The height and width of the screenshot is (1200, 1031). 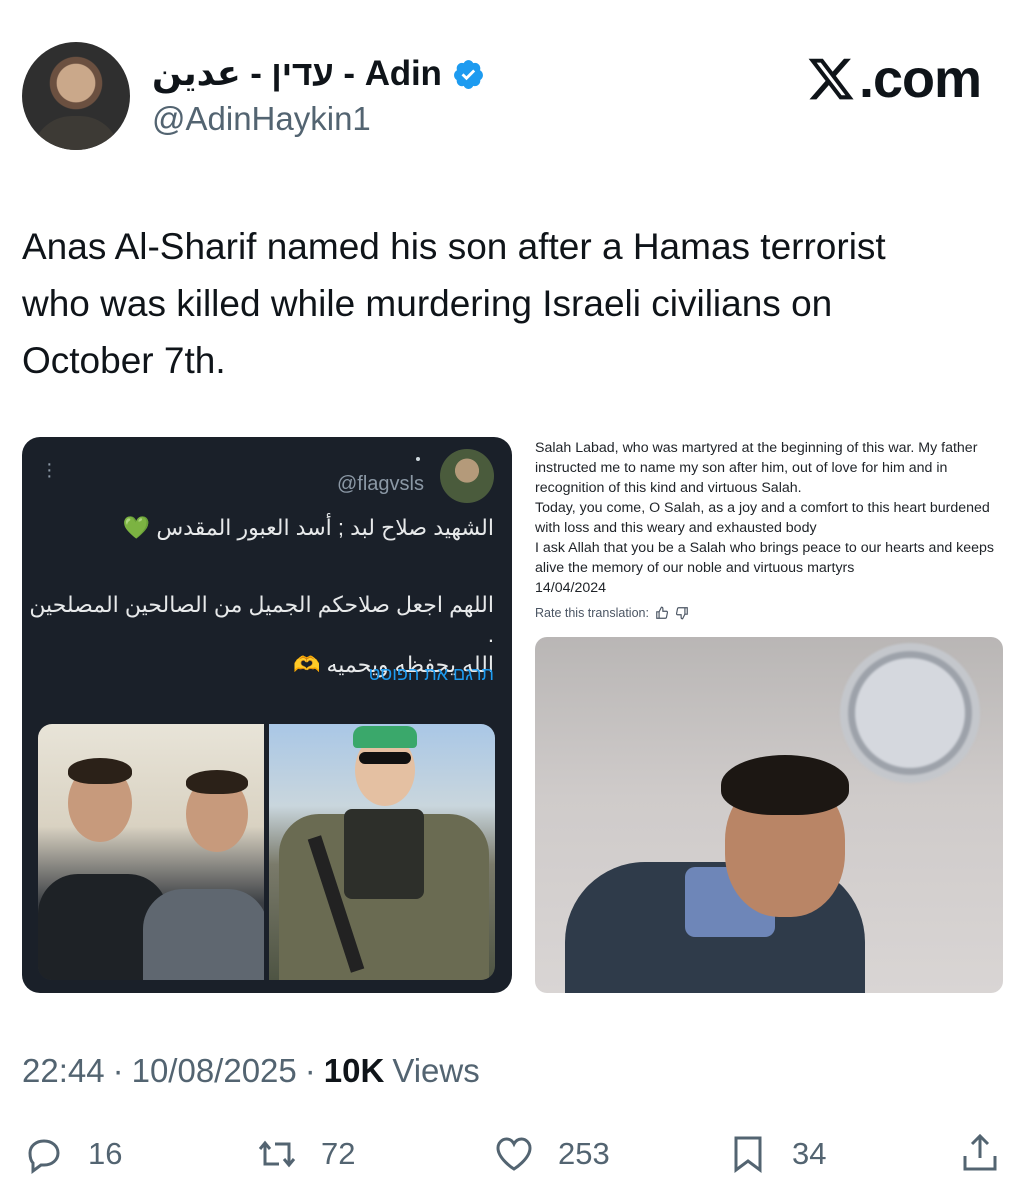 What do you see at coordinates (436, 1070) in the screenshot?
I see `views-label: Views` at bounding box center [436, 1070].